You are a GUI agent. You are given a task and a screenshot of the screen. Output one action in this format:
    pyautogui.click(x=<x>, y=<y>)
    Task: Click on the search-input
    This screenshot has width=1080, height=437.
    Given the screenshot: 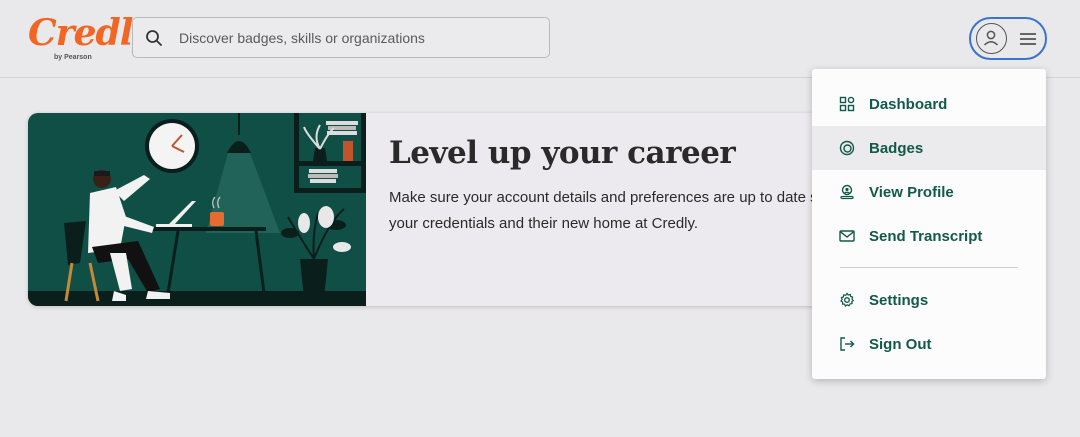 What is the action you would take?
    pyautogui.click(x=359, y=37)
    